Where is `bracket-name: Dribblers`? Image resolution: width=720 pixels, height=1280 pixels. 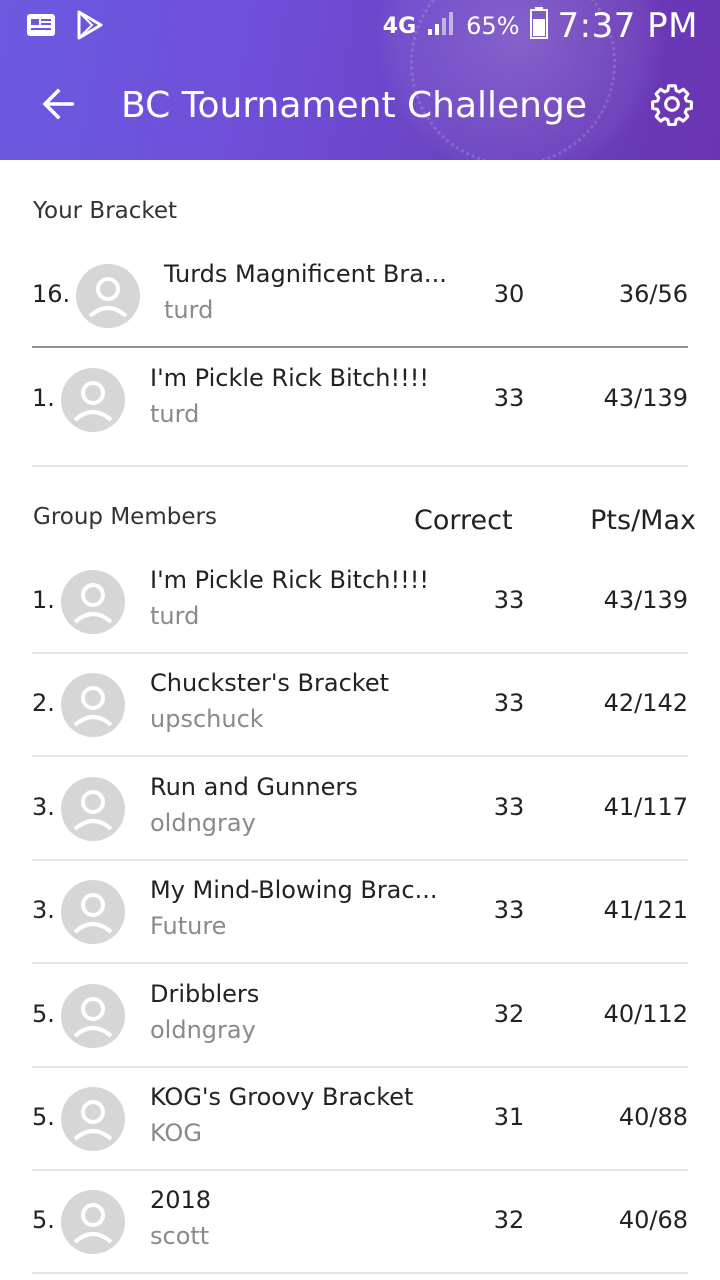
bracket-name: Dribblers is located at coordinates (205, 994).